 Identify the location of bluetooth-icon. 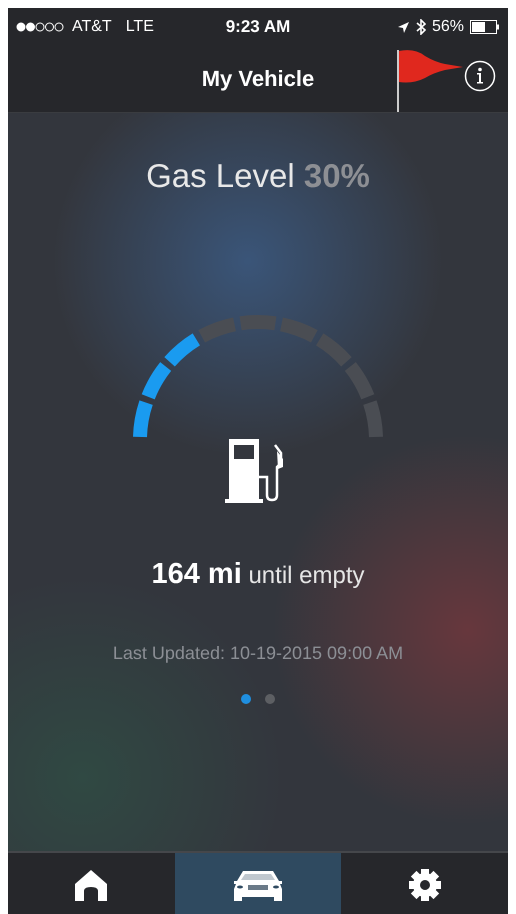
(421, 27).